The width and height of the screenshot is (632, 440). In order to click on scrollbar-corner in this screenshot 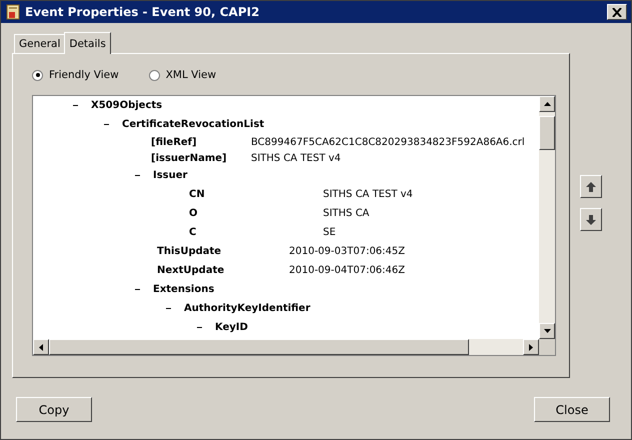, I will do `click(547, 347)`.